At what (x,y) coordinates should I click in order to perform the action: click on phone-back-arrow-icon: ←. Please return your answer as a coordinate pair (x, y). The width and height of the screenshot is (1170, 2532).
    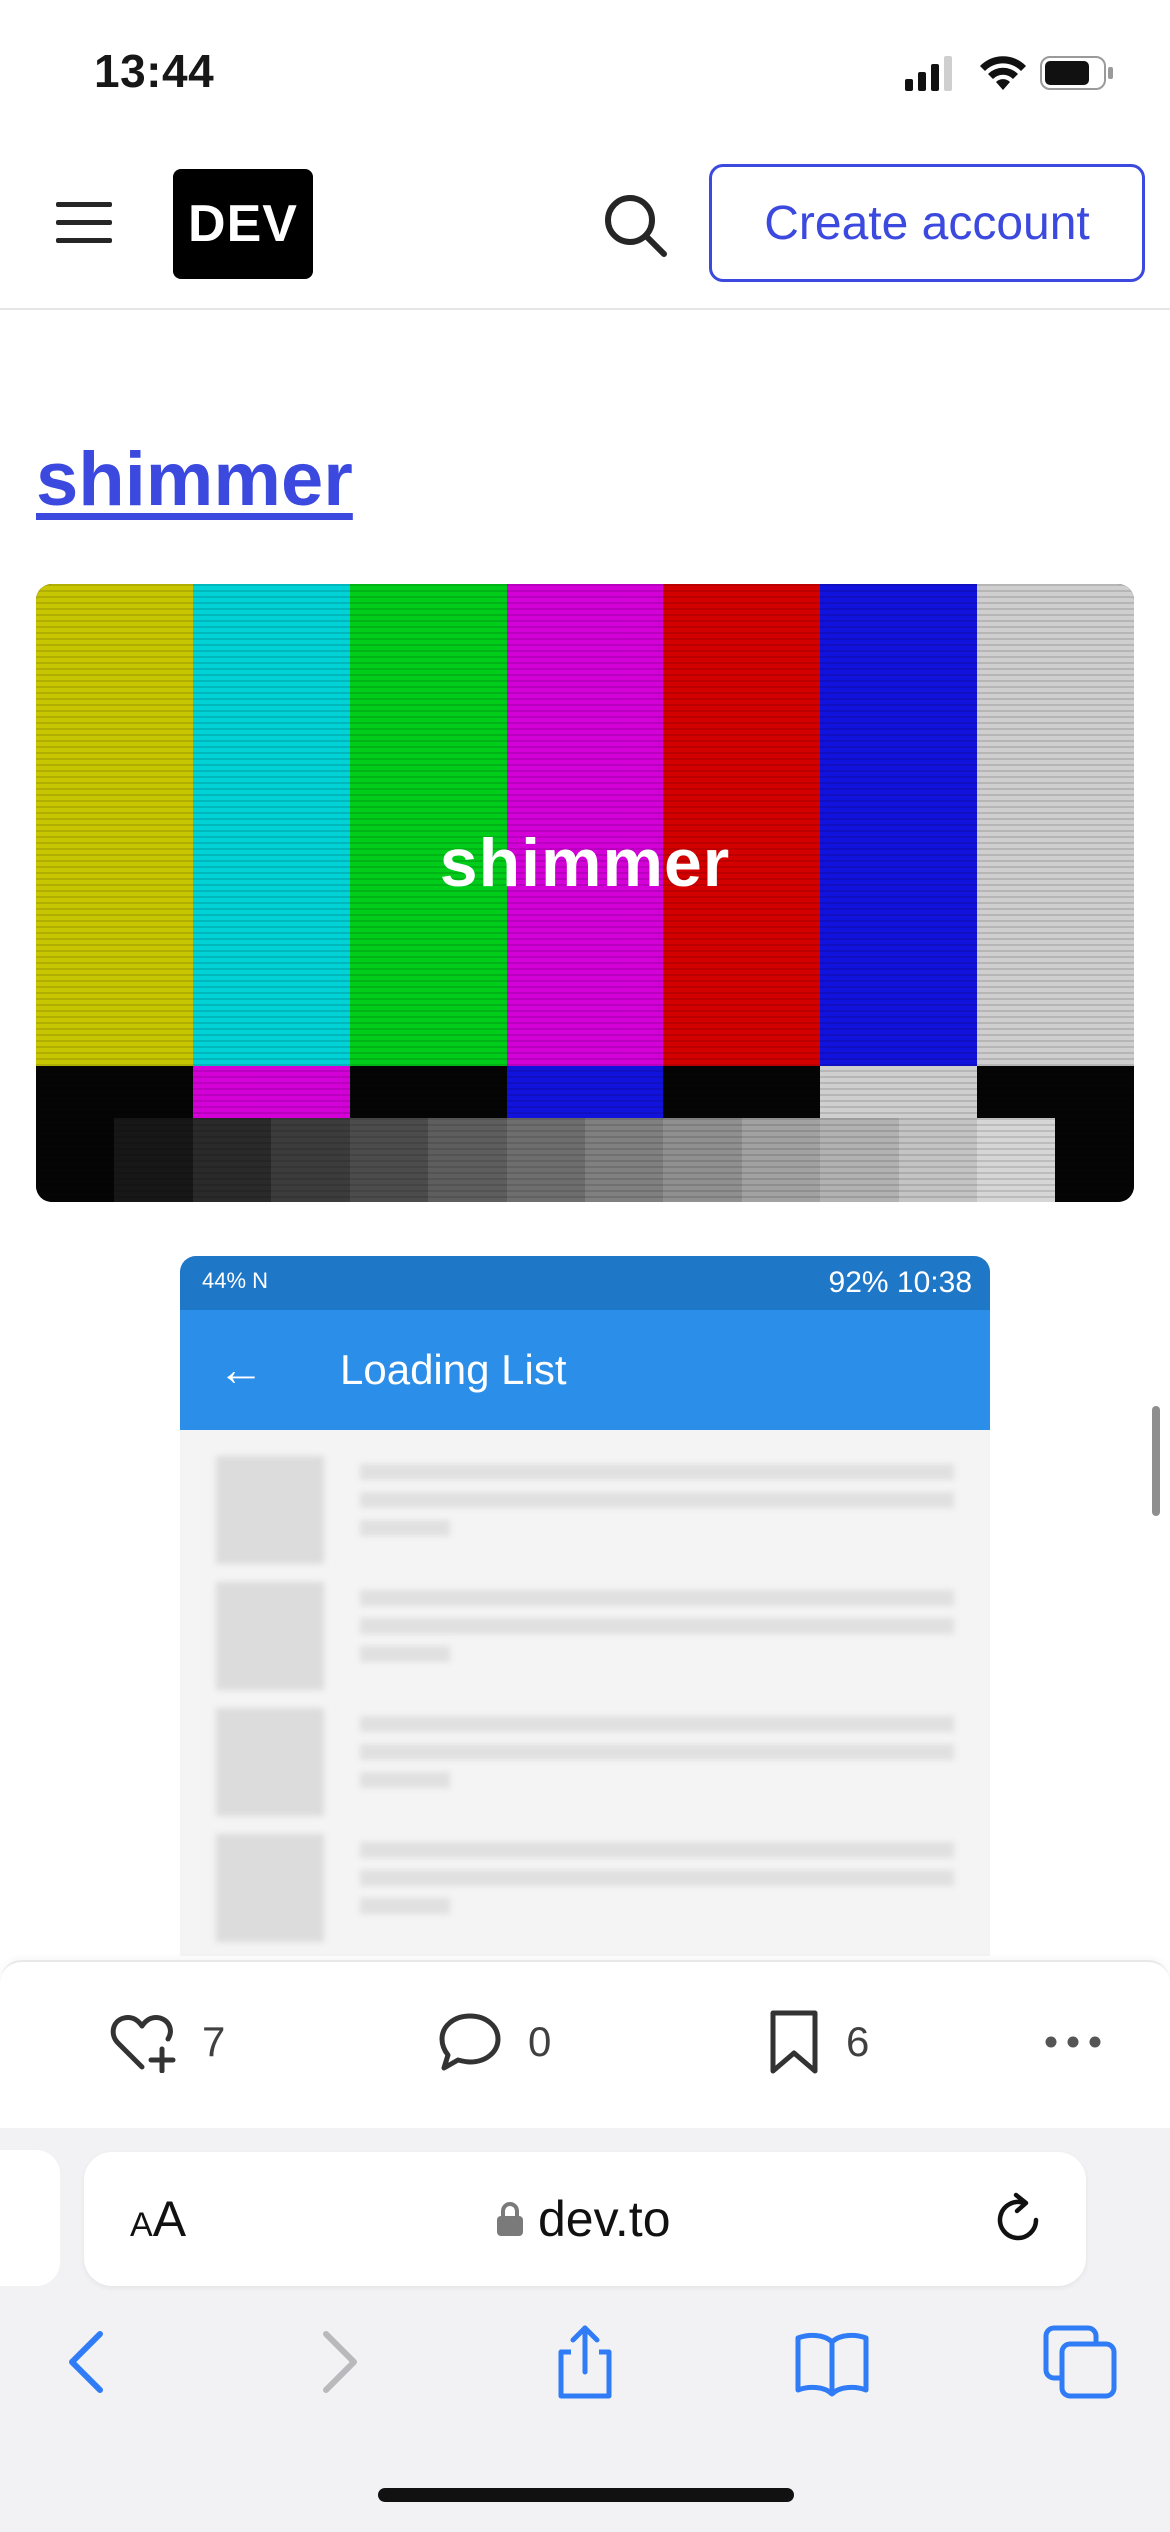
    Looking at the image, I should click on (241, 1369).